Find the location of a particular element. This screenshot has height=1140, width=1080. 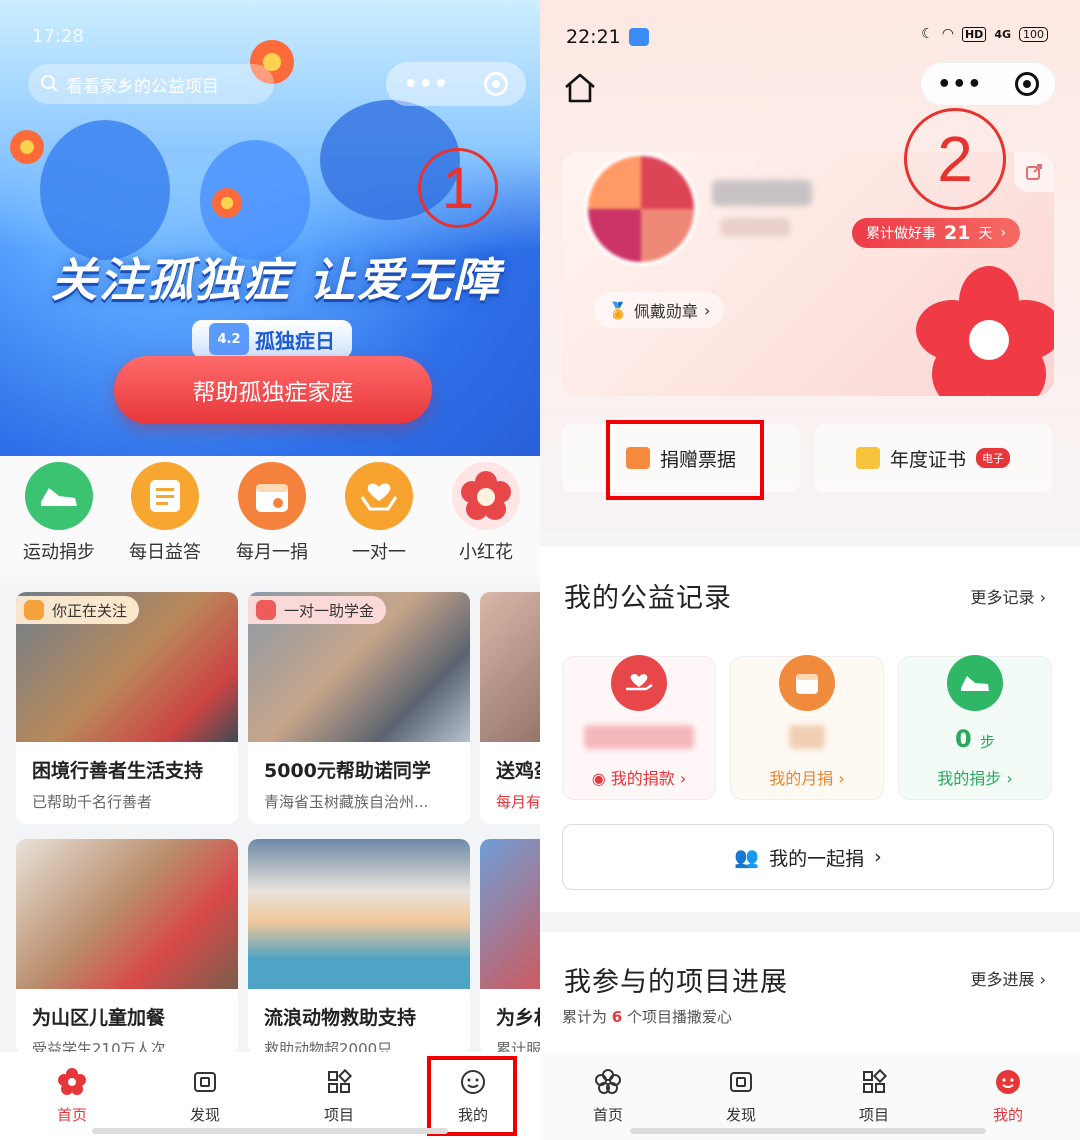

status-time: 22:21 is located at coordinates (593, 37).